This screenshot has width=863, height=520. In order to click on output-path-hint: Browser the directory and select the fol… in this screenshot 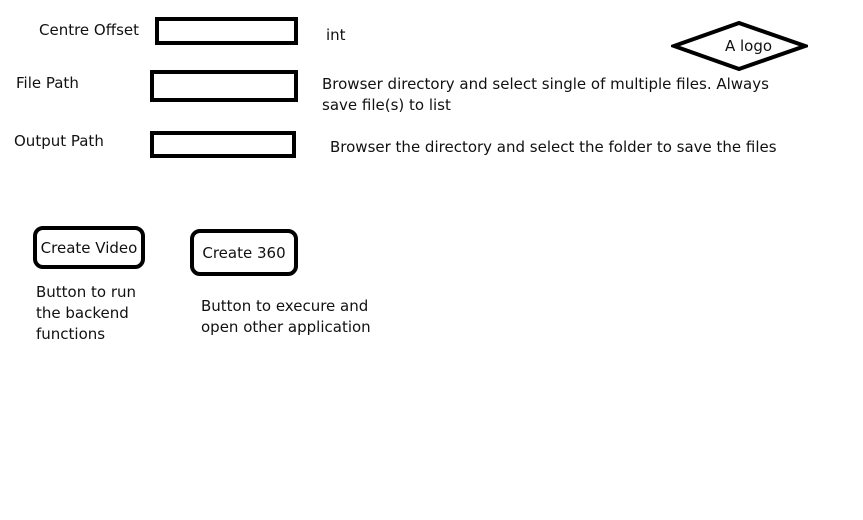, I will do `click(553, 147)`.